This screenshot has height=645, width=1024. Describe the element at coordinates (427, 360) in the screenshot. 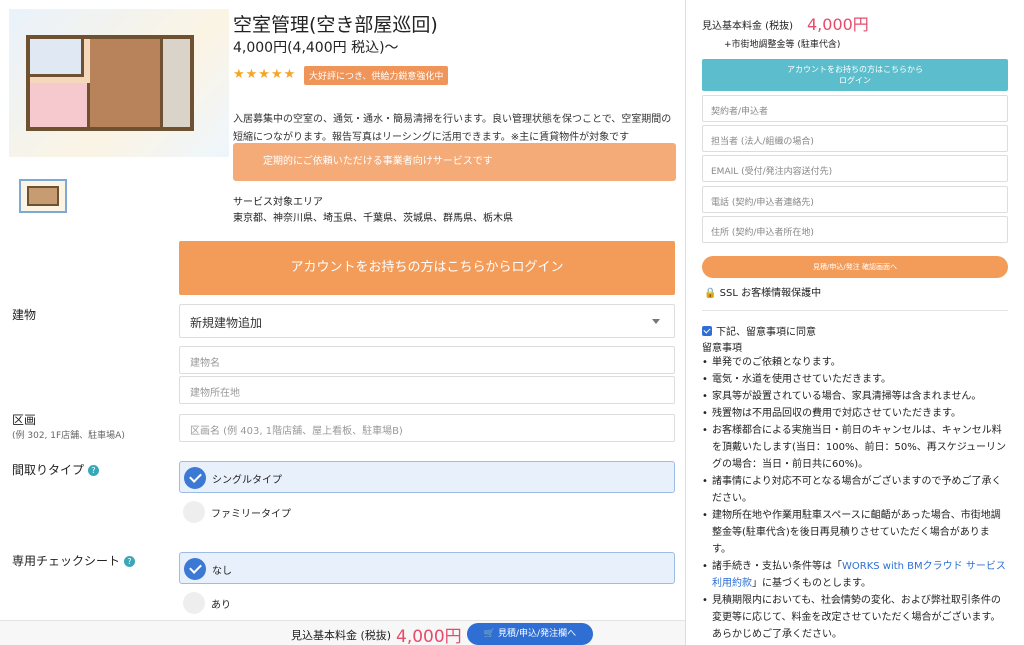

I see `building-name-input: 建物名` at that location.